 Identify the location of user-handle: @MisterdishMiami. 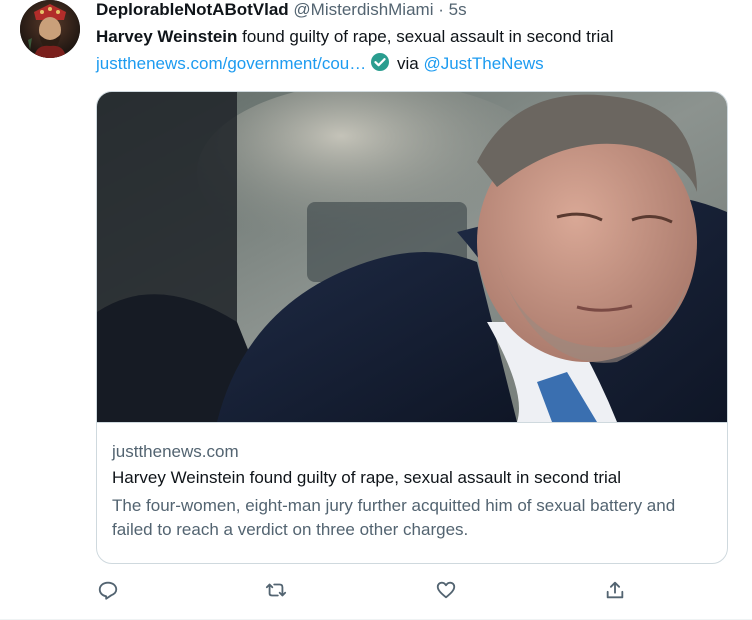
(363, 9).